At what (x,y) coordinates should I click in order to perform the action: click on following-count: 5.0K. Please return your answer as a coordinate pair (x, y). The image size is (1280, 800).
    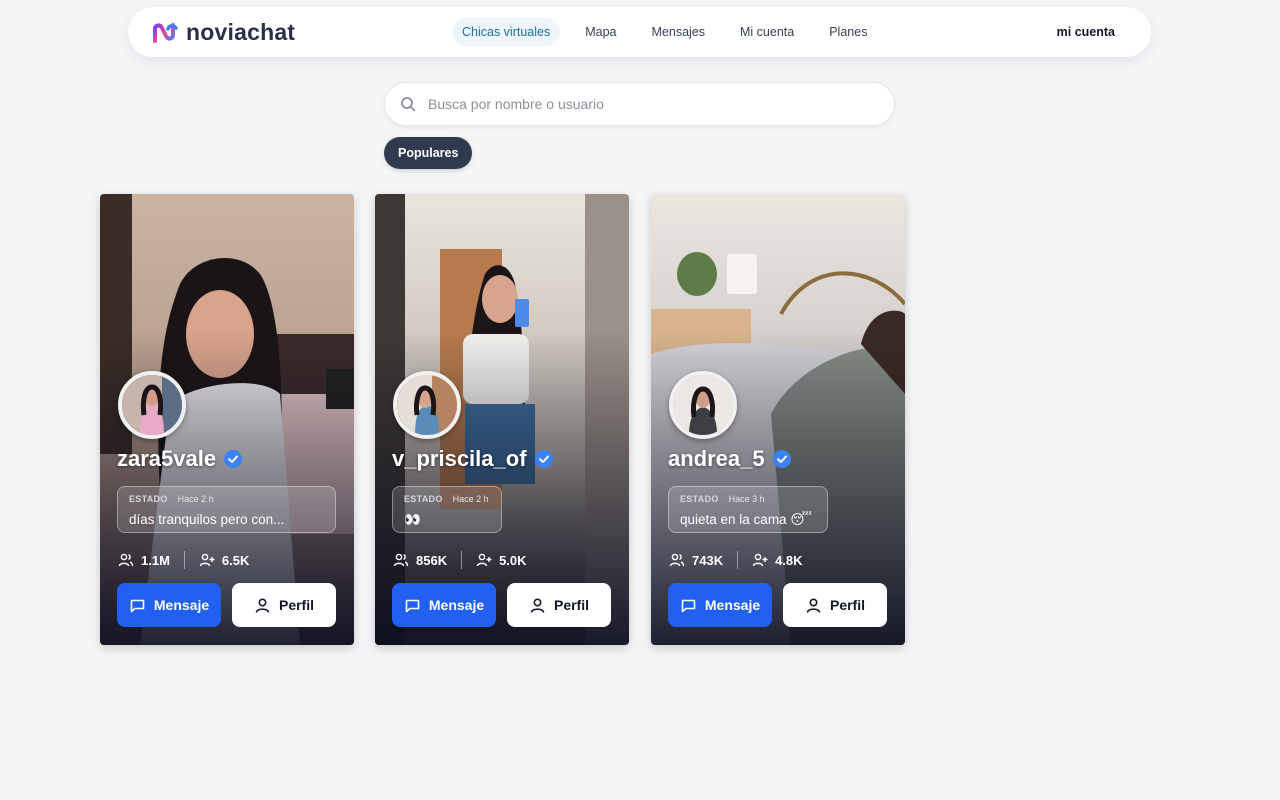
    Looking at the image, I should click on (513, 560).